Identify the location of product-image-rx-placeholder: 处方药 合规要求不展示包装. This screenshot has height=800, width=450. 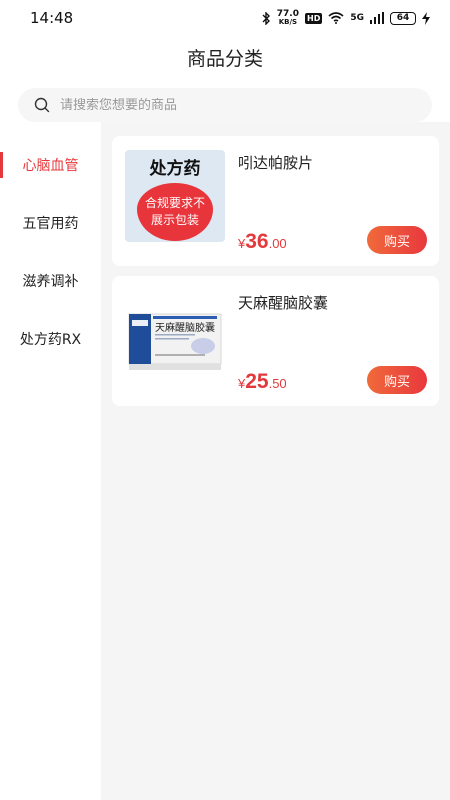
(175, 196).